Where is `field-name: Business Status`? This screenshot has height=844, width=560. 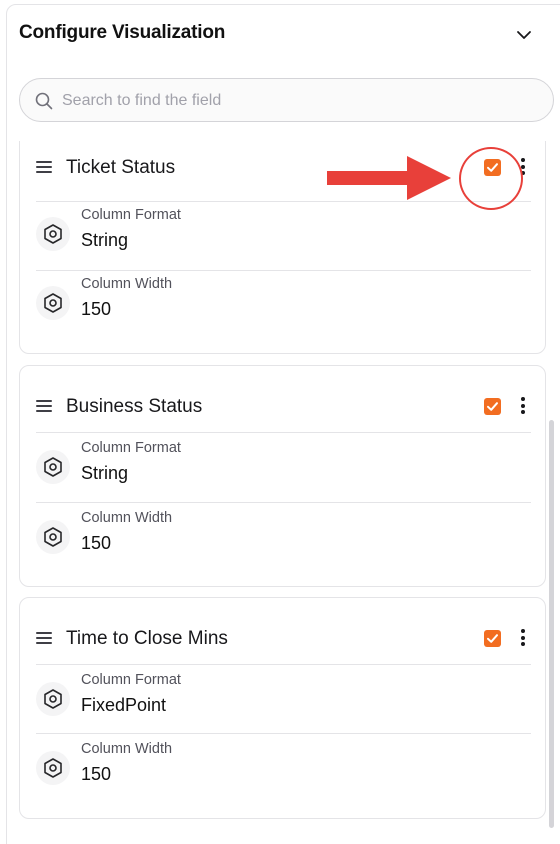 field-name: Business Status is located at coordinates (134, 406).